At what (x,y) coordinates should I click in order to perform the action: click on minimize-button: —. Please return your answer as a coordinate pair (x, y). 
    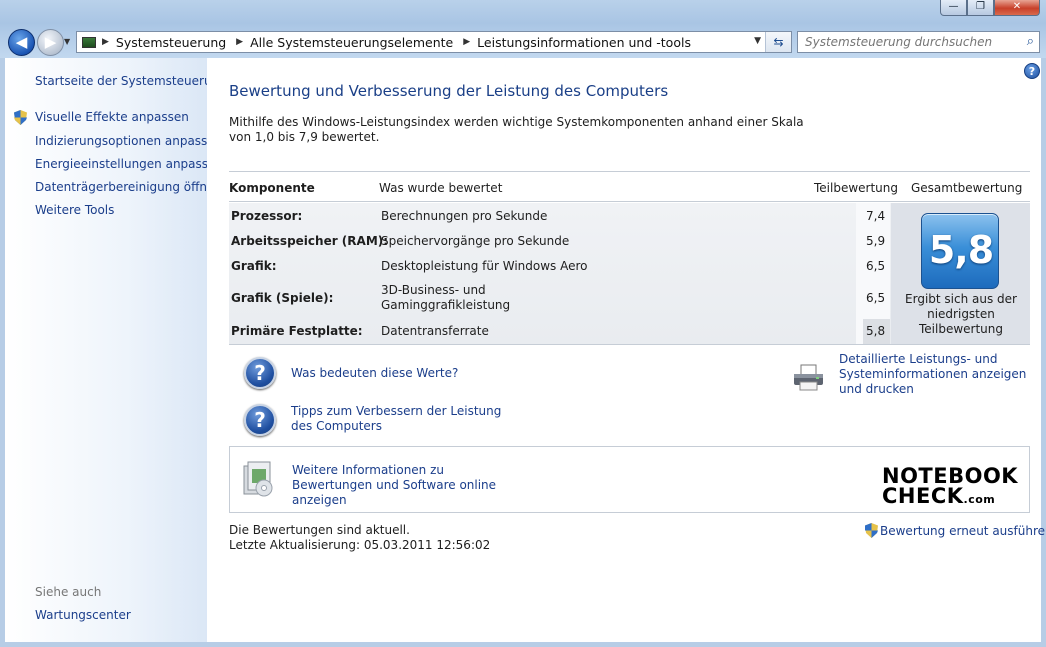
    Looking at the image, I should click on (953, 8).